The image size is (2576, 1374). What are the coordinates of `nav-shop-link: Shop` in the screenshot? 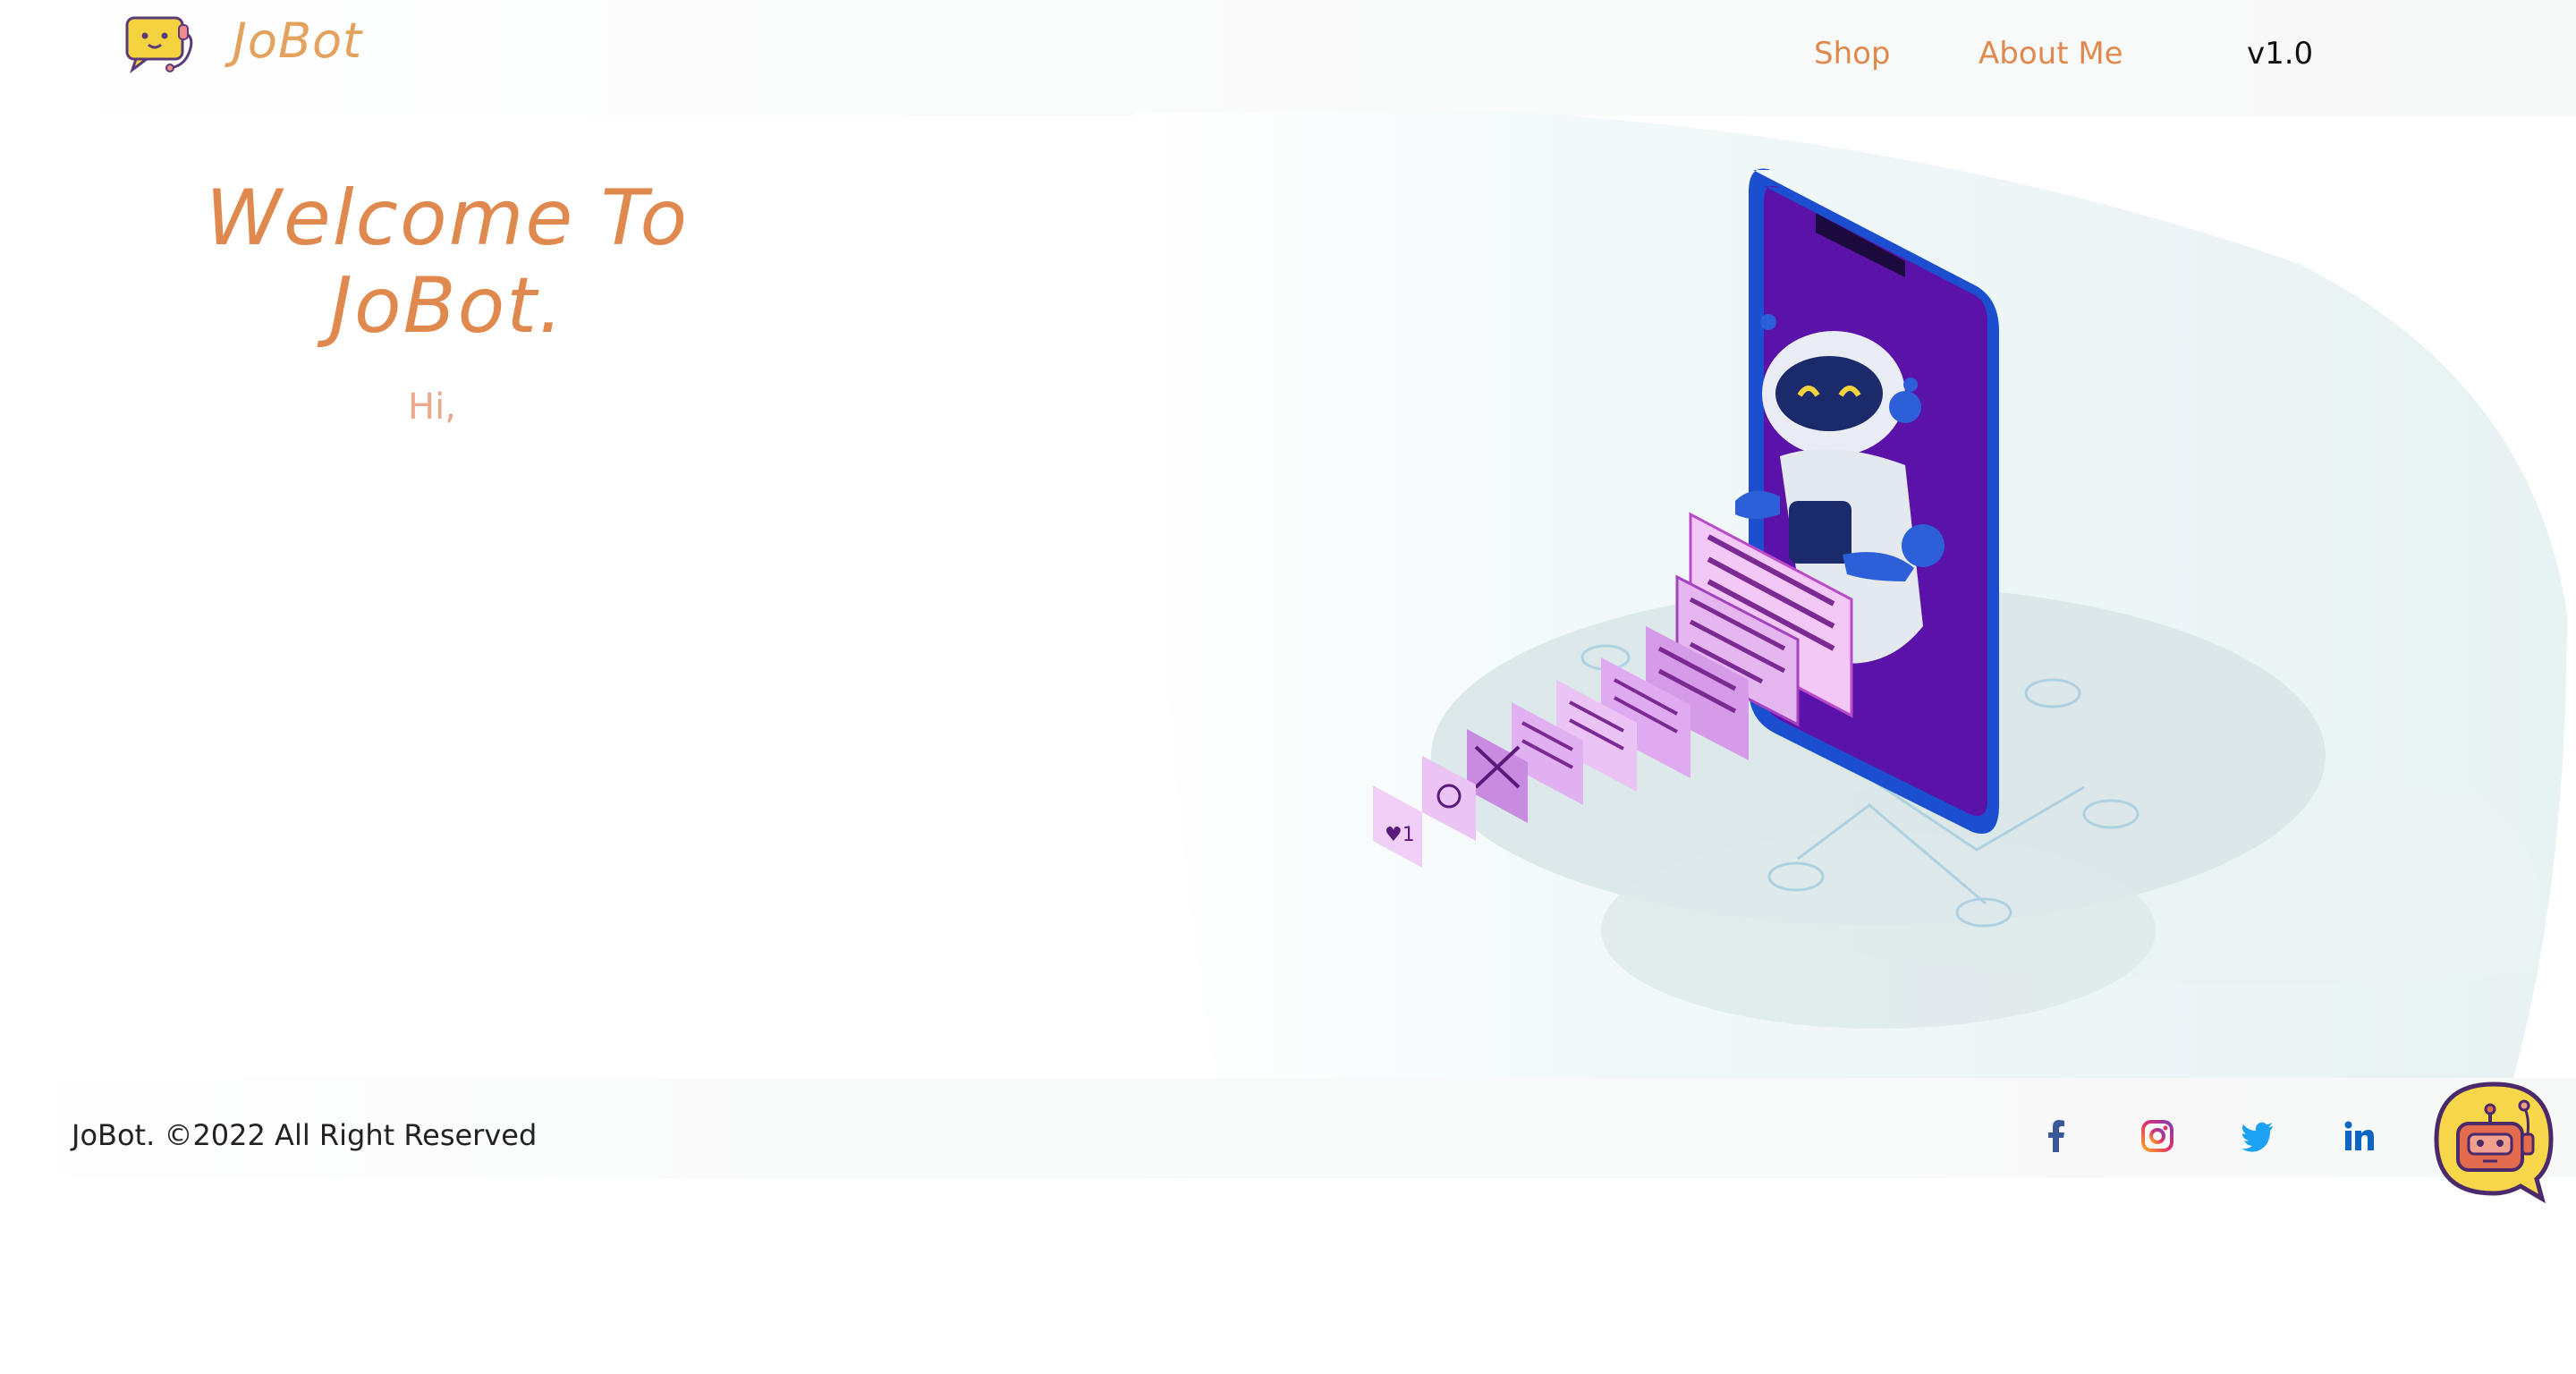 It's located at (1852, 54).